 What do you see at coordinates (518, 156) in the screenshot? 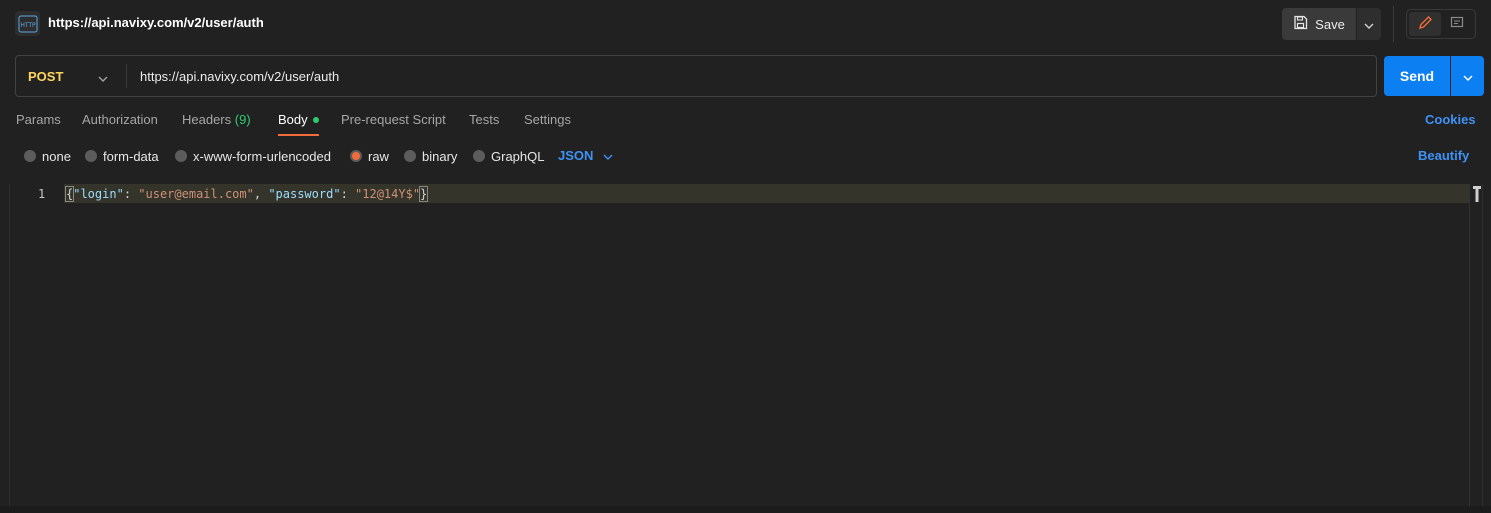
I see `radio-graphql-label: GraphQL` at bounding box center [518, 156].